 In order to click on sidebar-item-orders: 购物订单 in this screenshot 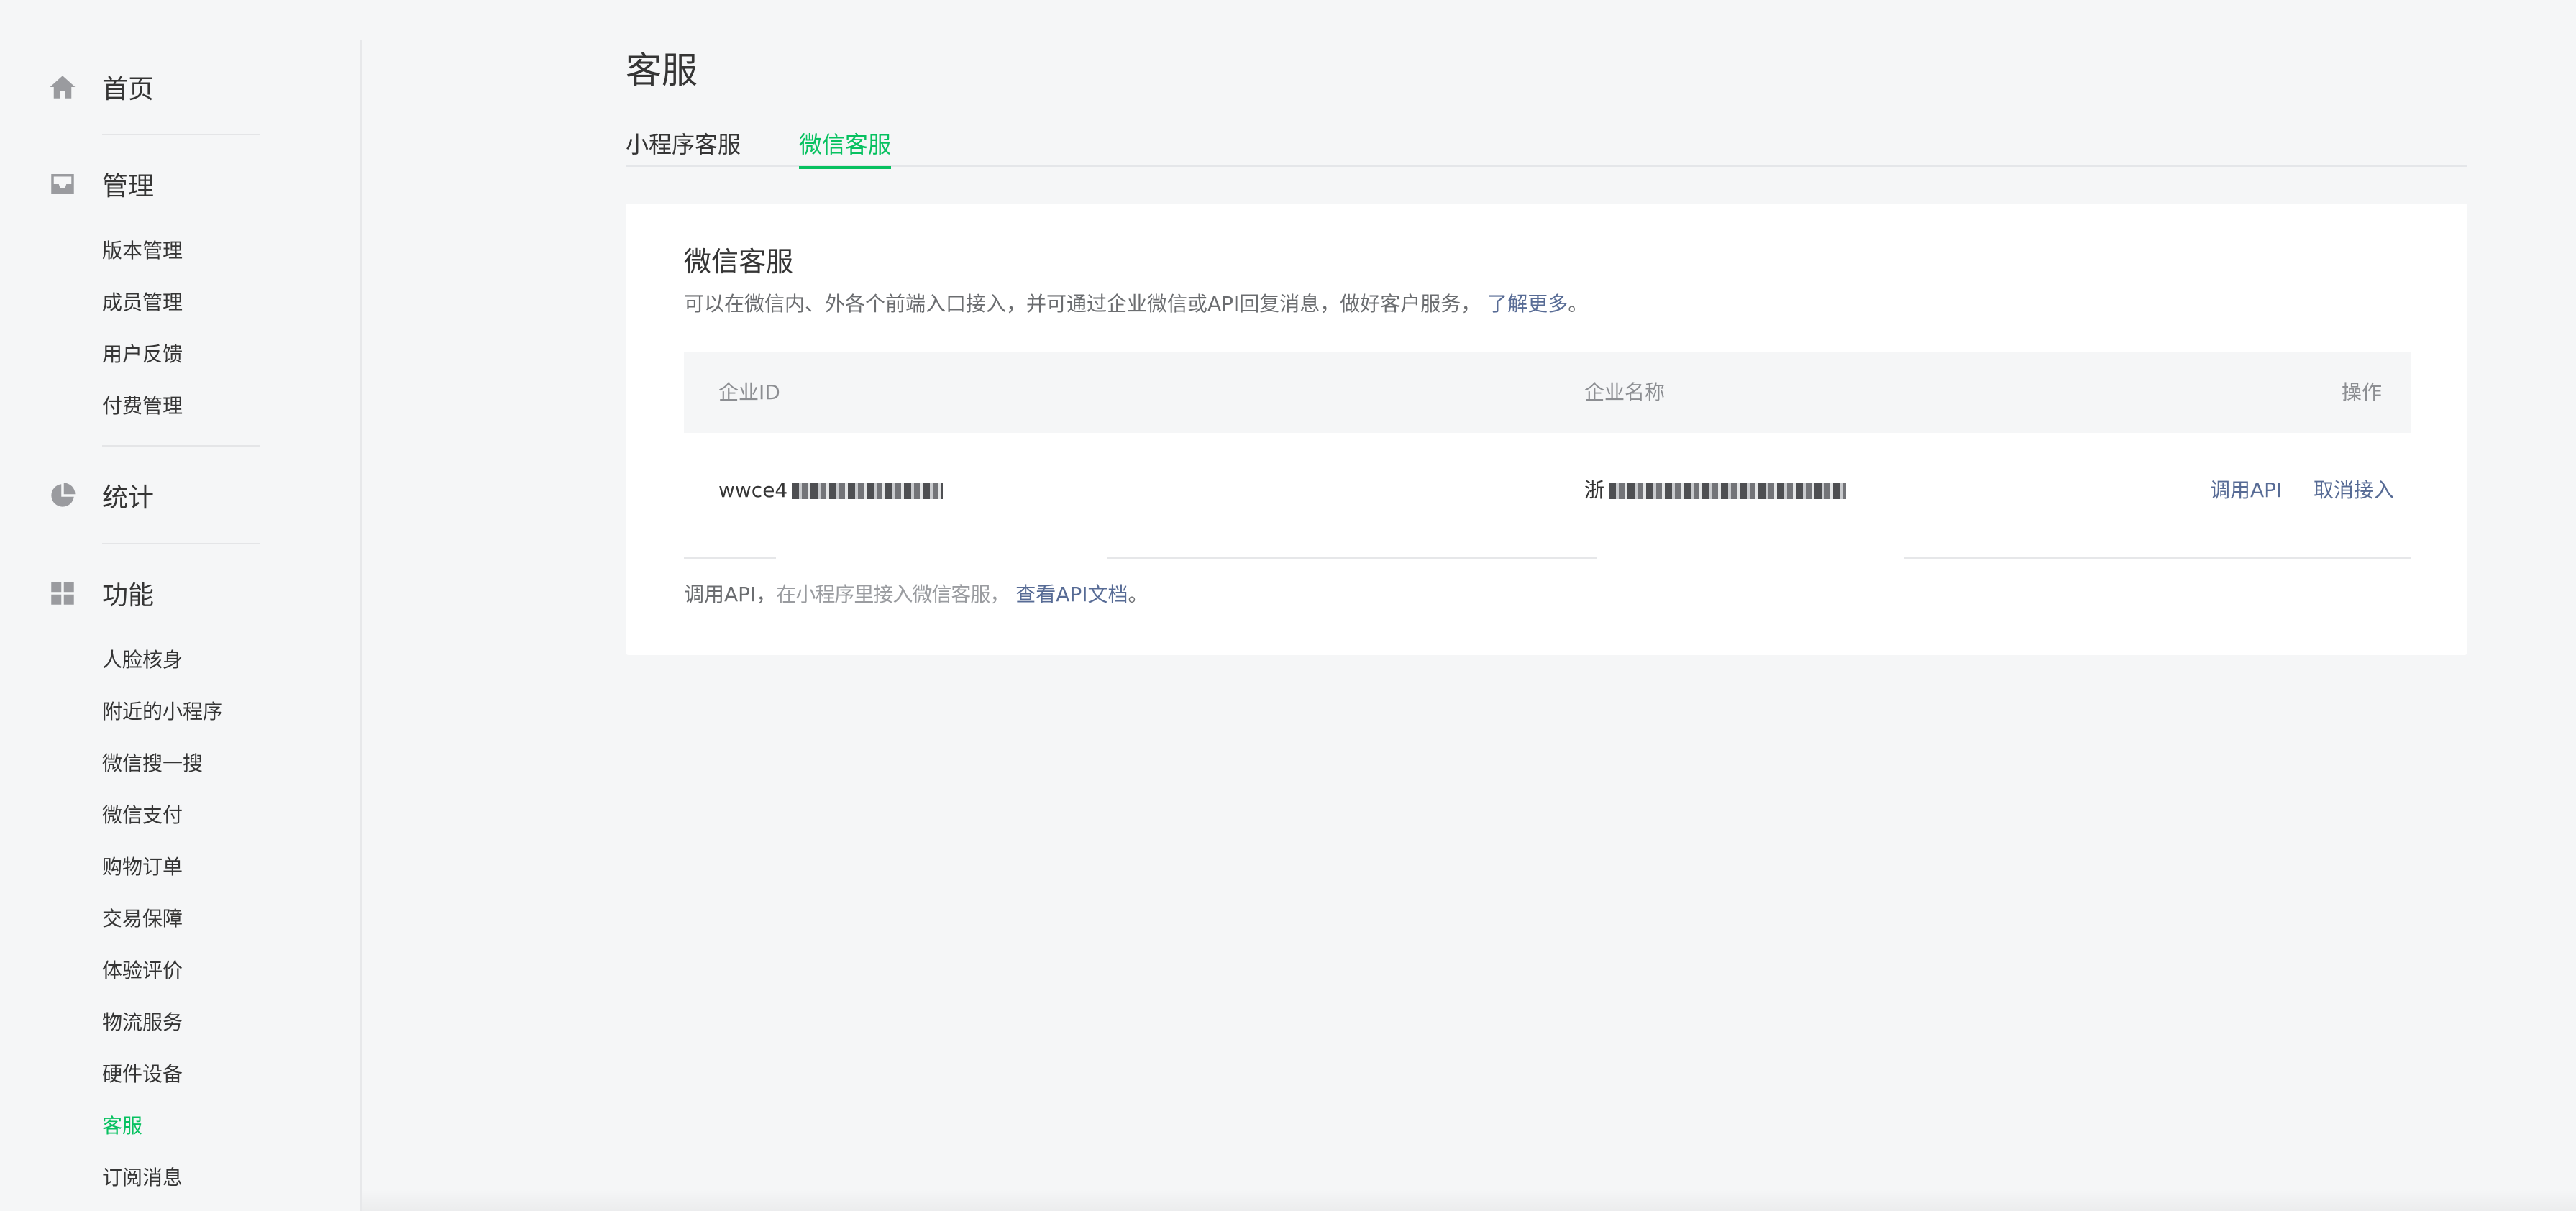, I will do `click(142, 867)`.